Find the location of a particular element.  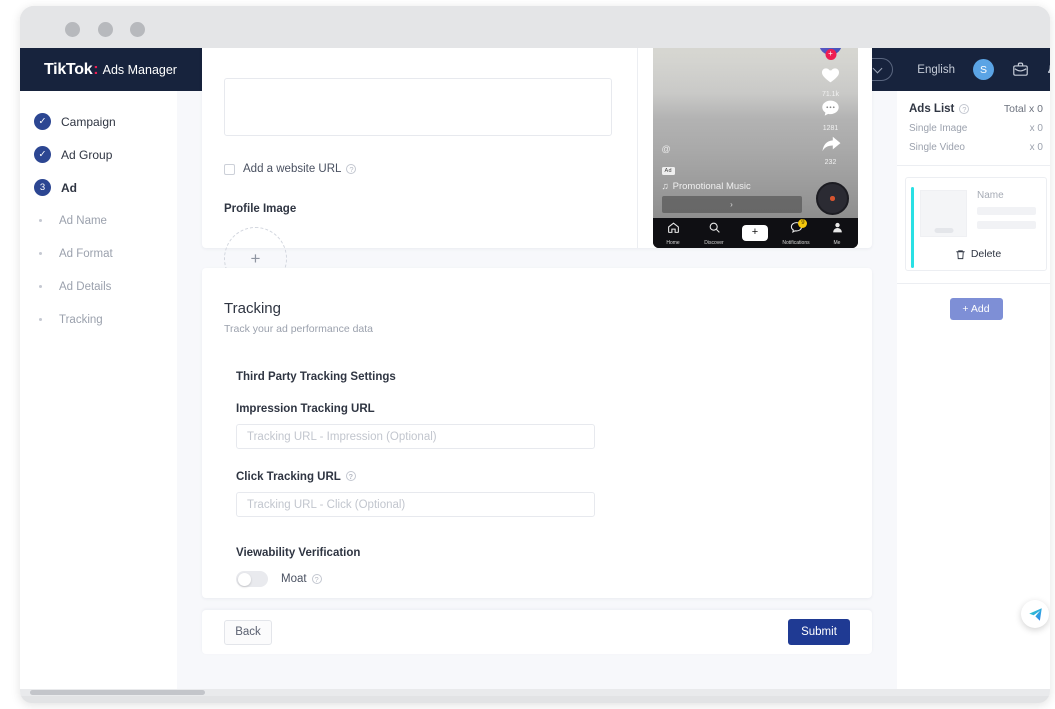

preview-comment-button: 1281 is located at coordinates (831, 115).